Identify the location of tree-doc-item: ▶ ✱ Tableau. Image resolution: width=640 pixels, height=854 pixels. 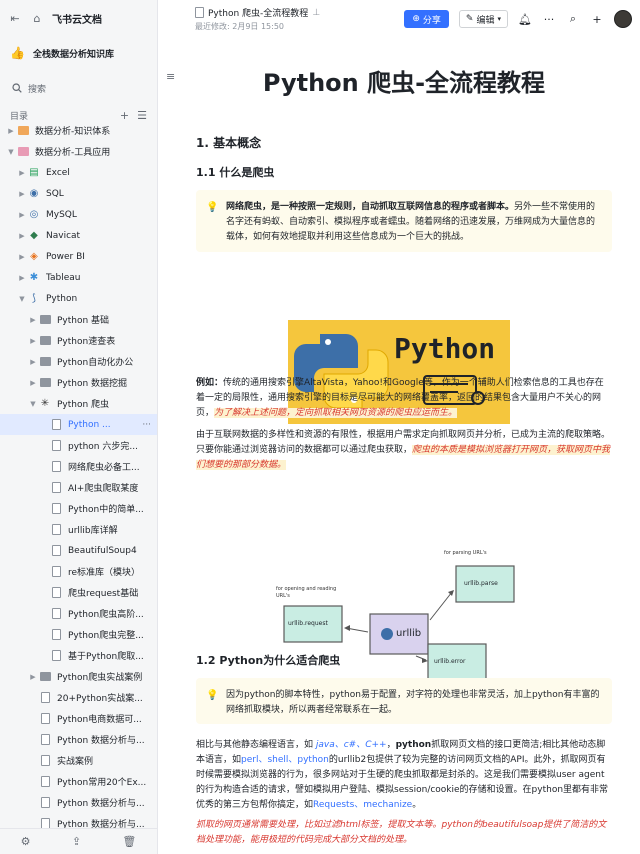
(78, 277).